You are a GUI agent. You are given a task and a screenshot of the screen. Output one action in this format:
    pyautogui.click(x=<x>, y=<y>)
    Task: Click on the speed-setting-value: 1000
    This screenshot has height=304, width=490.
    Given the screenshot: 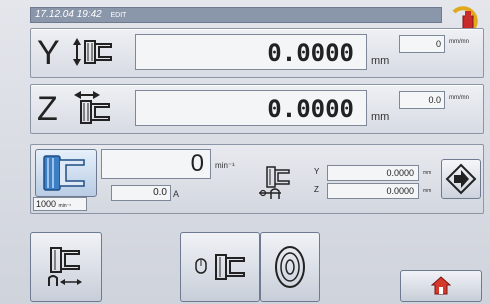 What is the action you would take?
    pyautogui.click(x=46, y=204)
    